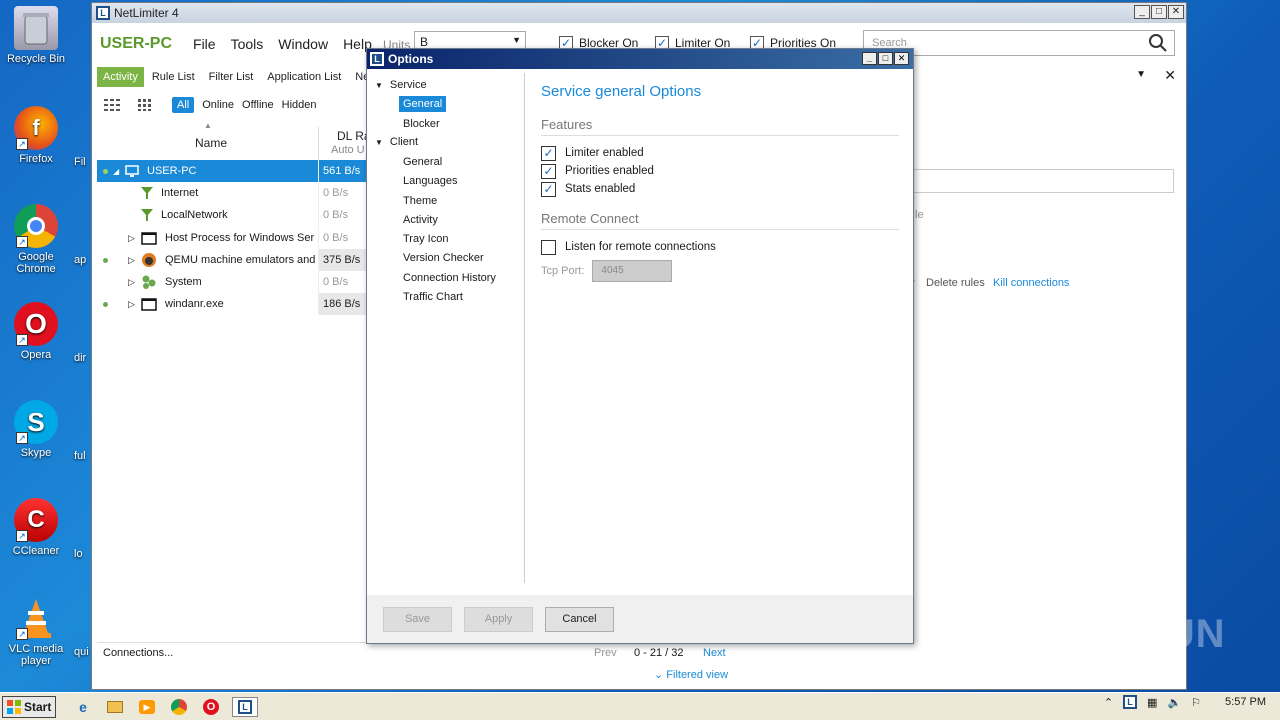  What do you see at coordinates (112, 105) in the screenshot?
I see `grid-view-icon` at bounding box center [112, 105].